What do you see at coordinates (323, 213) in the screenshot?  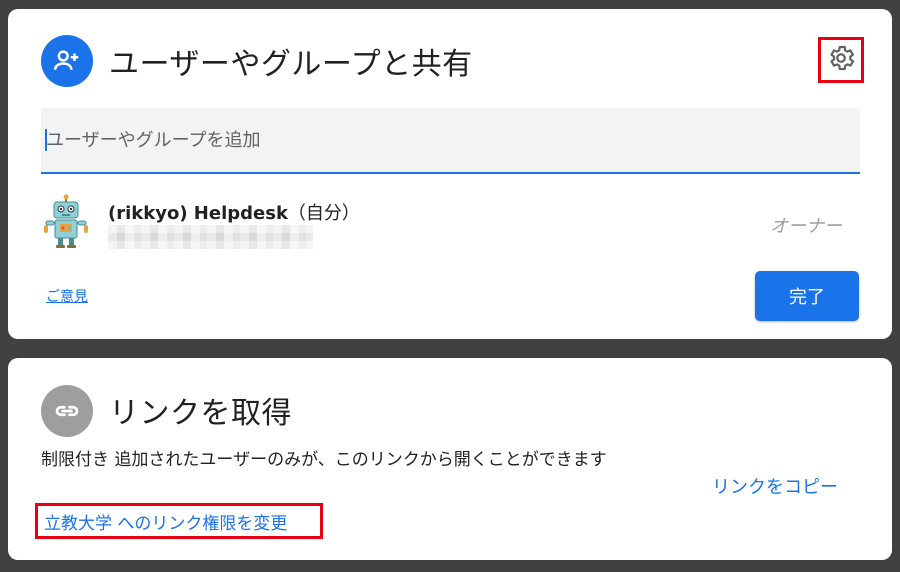 I see `self-label: （自分）` at bounding box center [323, 213].